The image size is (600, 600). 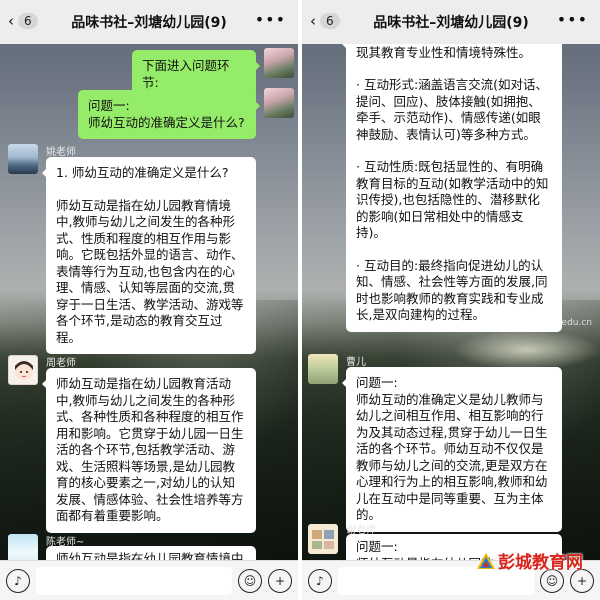 I want to click on sender-name: 周老师, so click(x=61, y=363).